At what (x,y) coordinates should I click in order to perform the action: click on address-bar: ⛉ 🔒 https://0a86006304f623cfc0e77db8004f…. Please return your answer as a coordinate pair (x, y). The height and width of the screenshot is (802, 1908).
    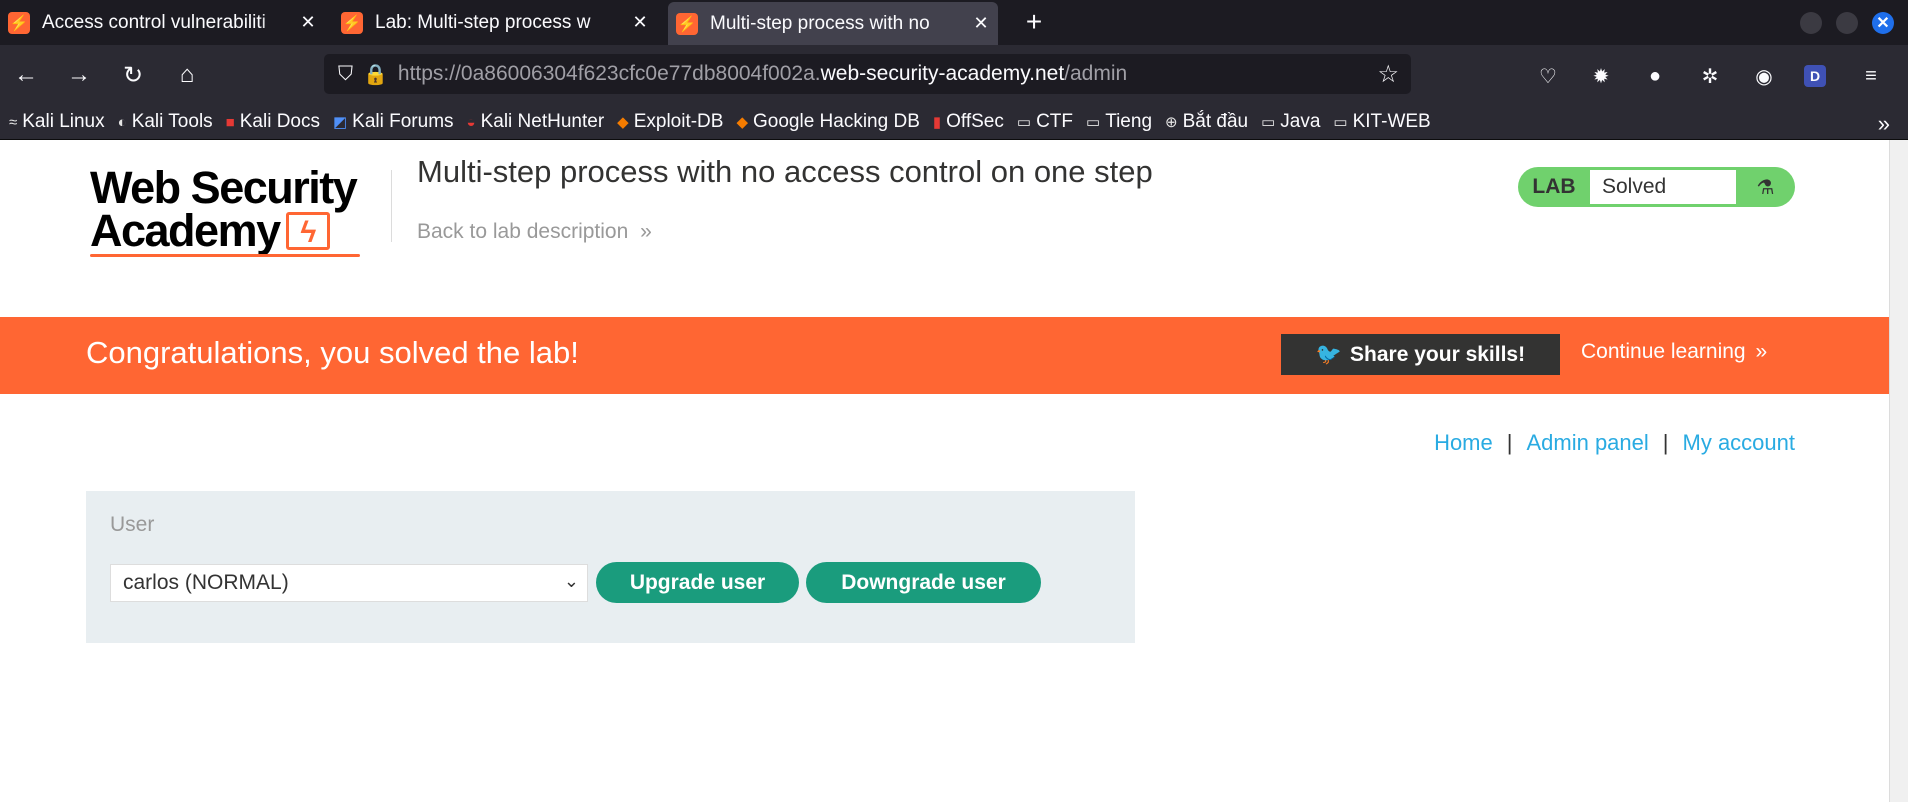
    Looking at the image, I should click on (867, 74).